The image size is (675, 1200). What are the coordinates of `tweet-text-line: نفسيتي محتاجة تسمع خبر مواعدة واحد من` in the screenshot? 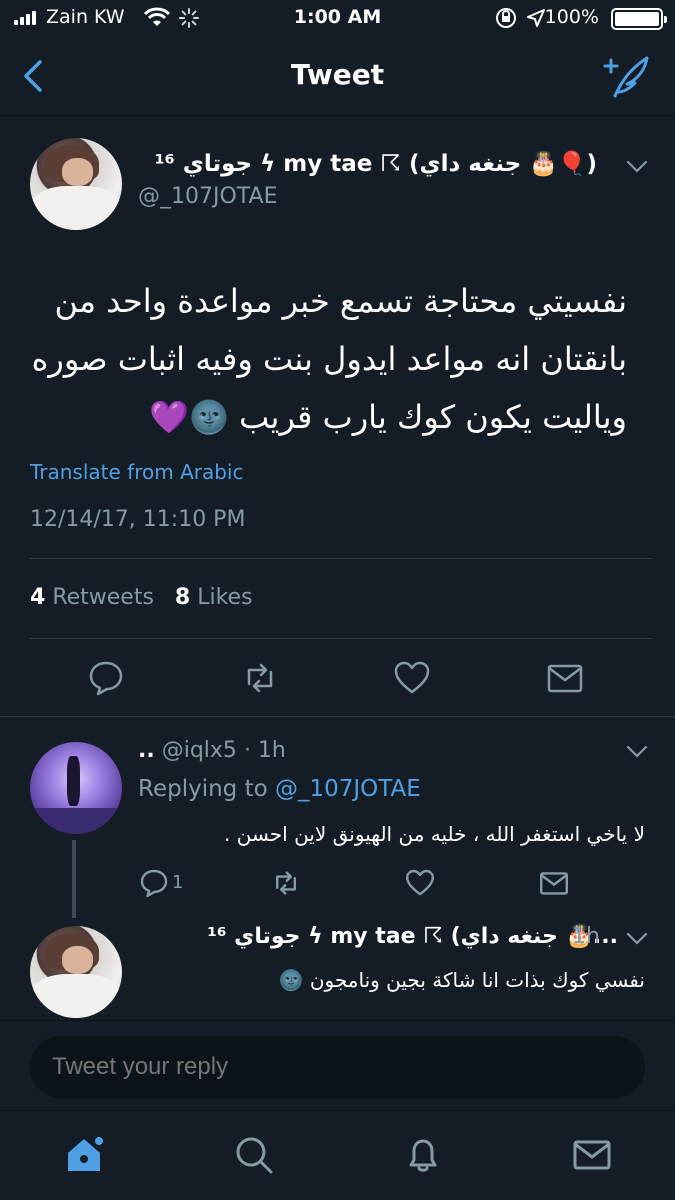 It's located at (340, 301).